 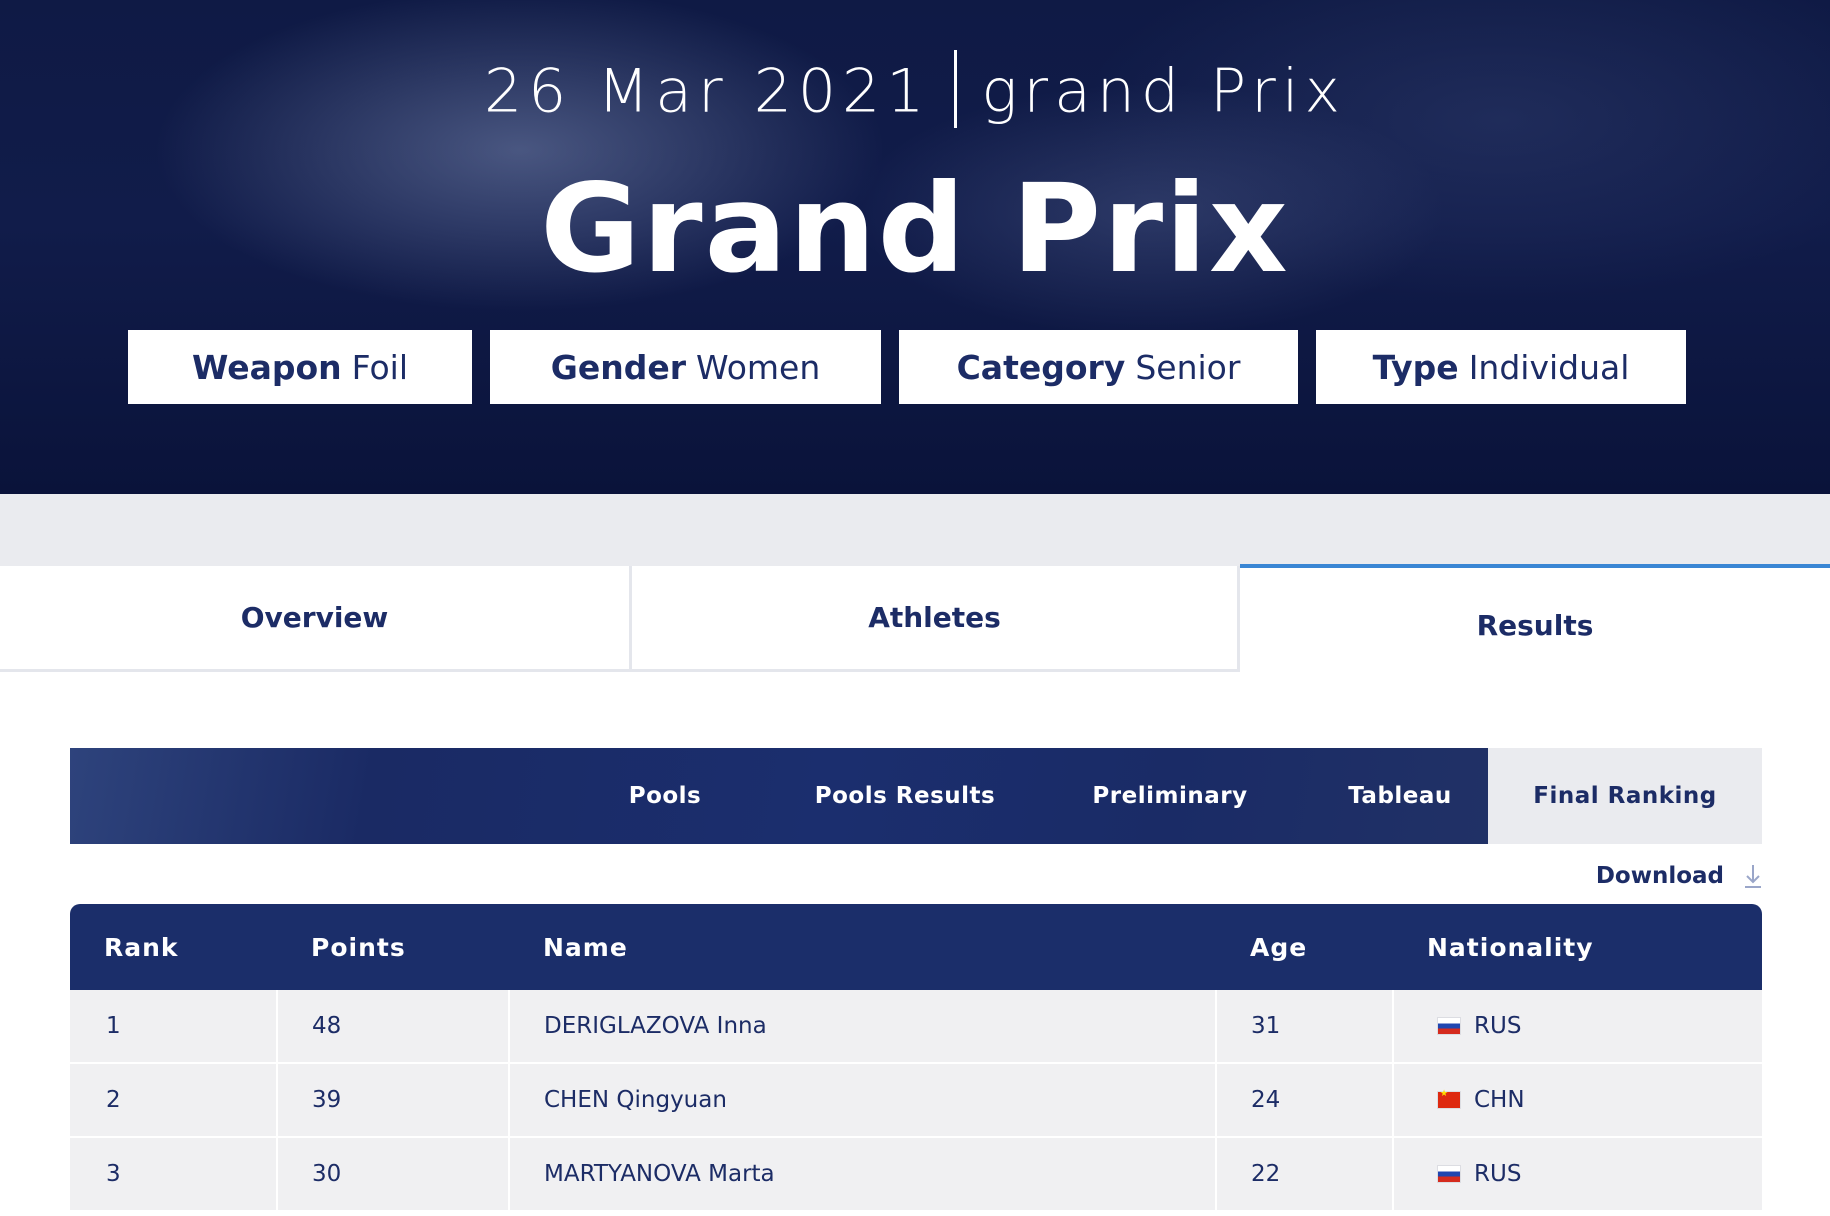 I want to click on subnav-pools-results: Pools Results, so click(x=905, y=796).